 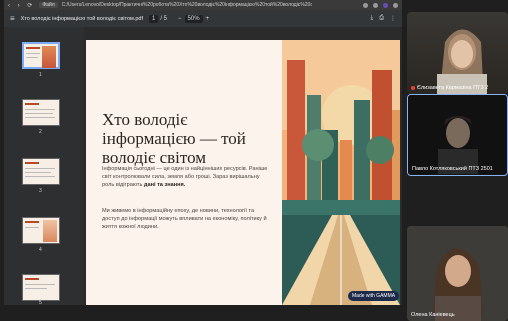 What do you see at coordinates (385, 5) in the screenshot?
I see `profile-avatar` at bounding box center [385, 5].